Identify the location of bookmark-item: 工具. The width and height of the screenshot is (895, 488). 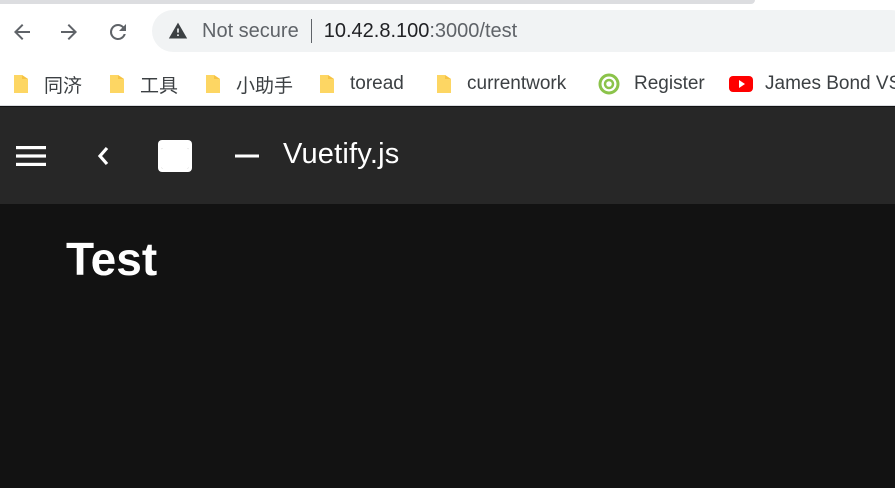
(143, 84).